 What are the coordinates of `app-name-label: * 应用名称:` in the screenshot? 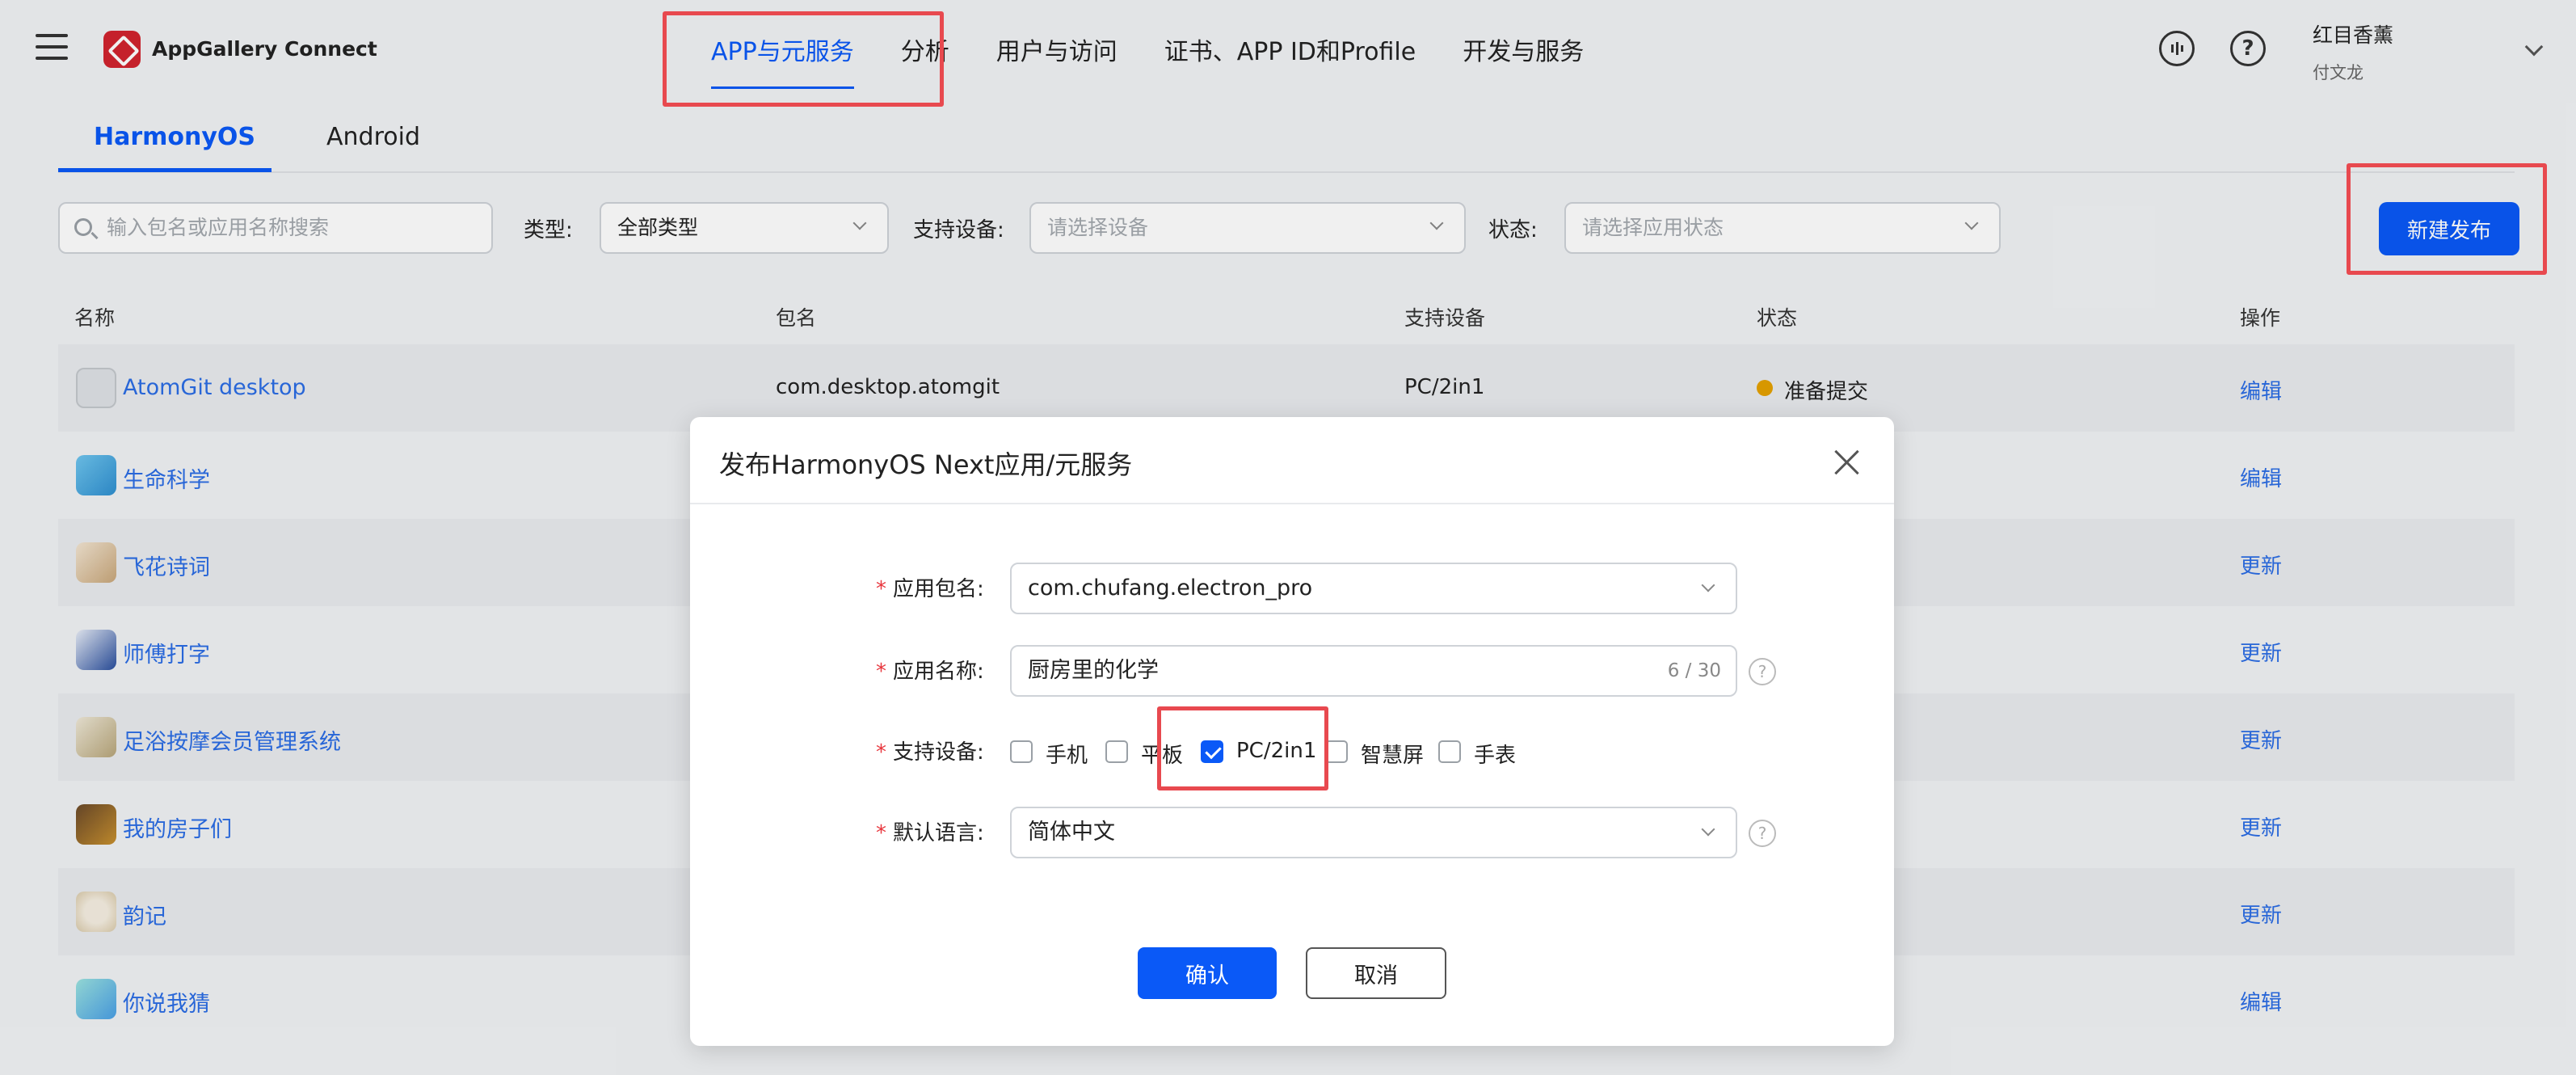 It's located at (930, 672).